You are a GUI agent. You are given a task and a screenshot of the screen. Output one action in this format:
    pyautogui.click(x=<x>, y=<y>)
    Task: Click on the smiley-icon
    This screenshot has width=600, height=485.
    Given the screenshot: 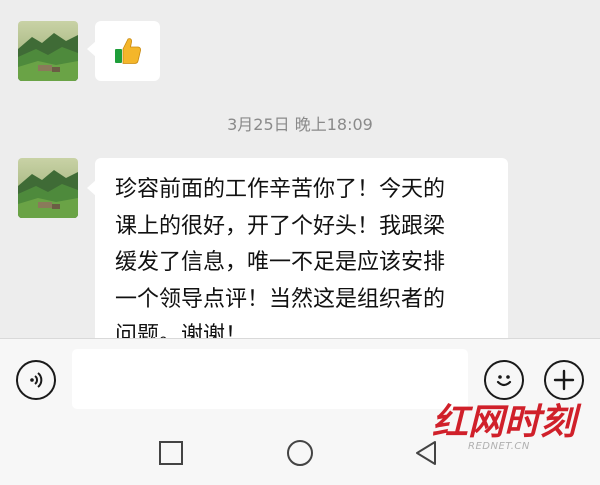 What is the action you would take?
    pyautogui.click(x=504, y=381)
    